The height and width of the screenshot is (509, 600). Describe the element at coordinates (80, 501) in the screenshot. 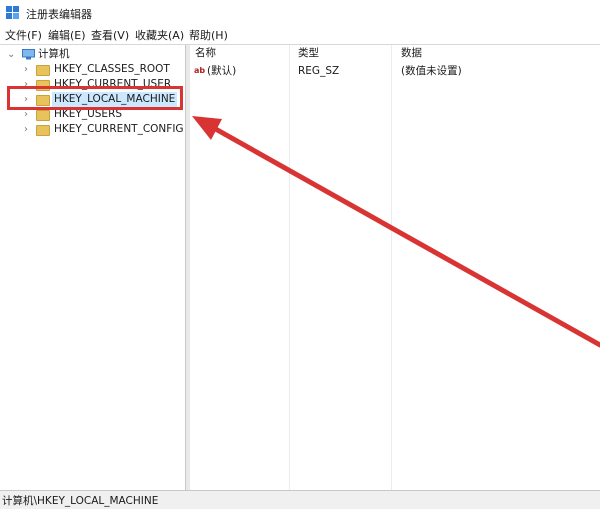

I see `status-path: 计算机\HKEY_LOCAL_MACHINE` at that location.